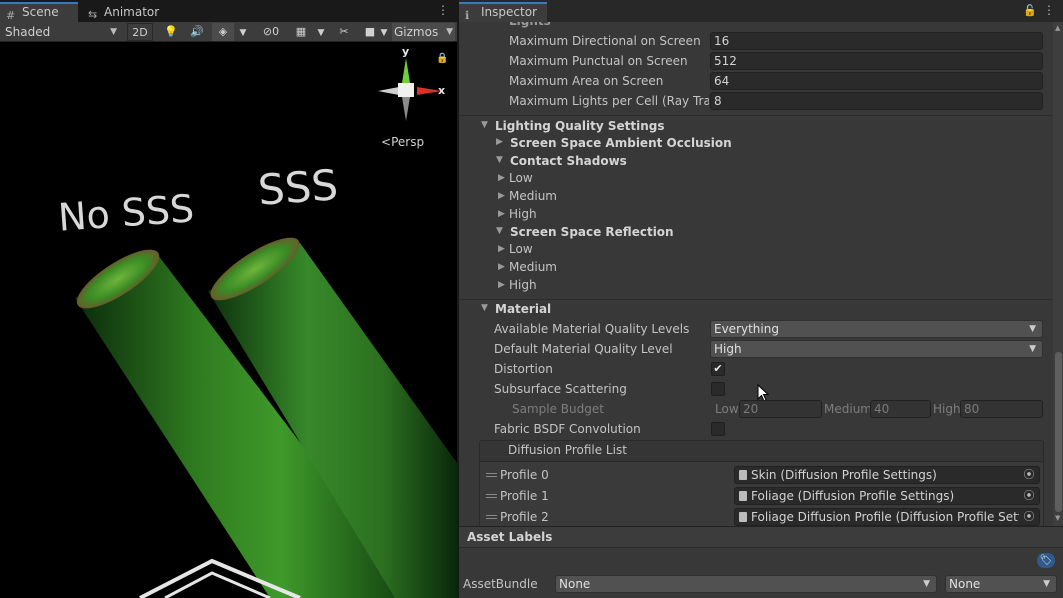 The width and height of the screenshot is (1063, 598). I want to click on asset-bundle-label: AssetBundle, so click(500, 584).